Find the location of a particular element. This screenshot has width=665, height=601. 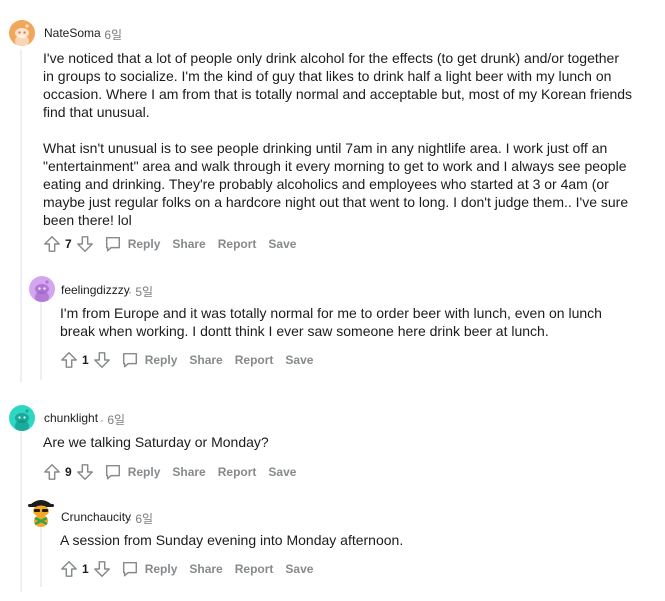

comment-username: NateSoma is located at coordinates (72, 33).